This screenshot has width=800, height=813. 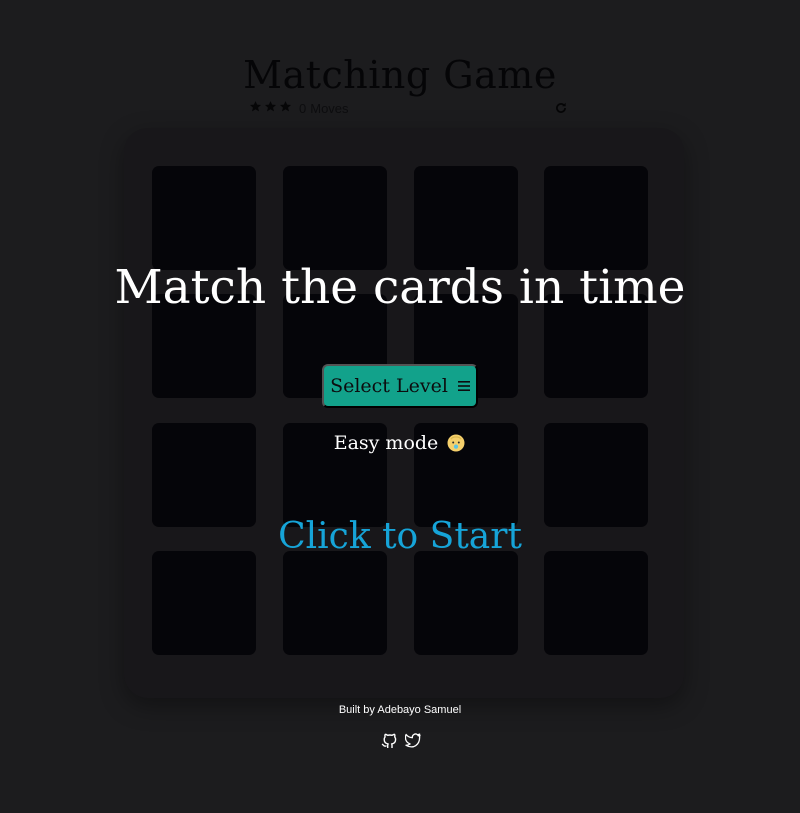 What do you see at coordinates (400, 75) in the screenshot?
I see `game-title: Matching Game` at bounding box center [400, 75].